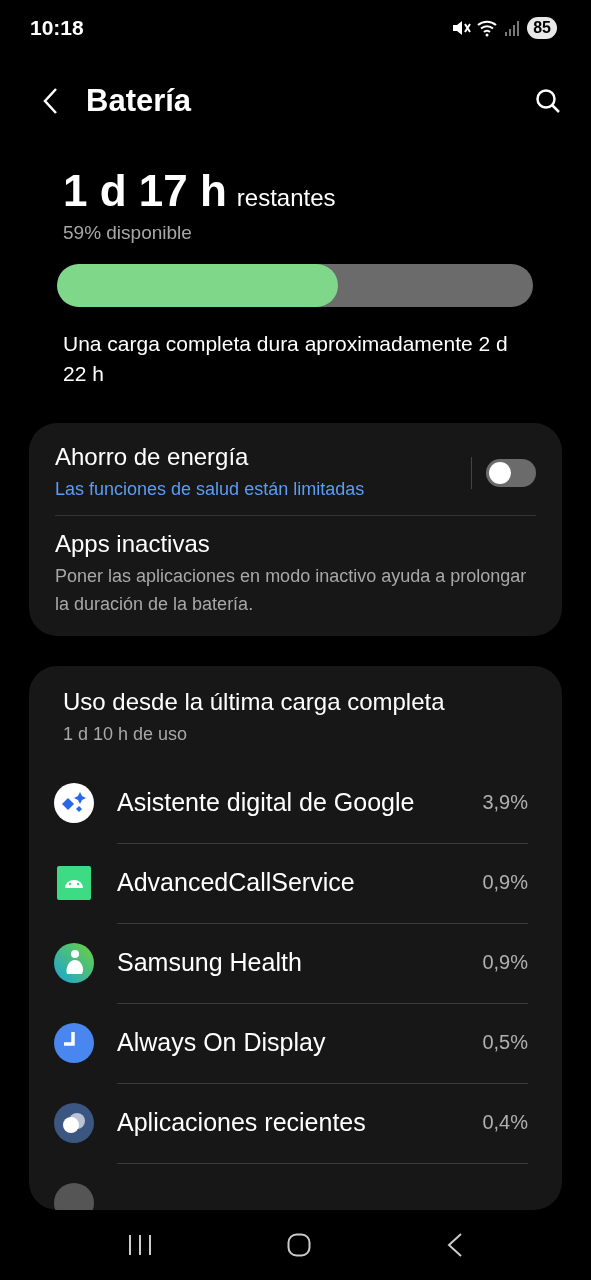 This screenshot has height=1280, width=591. Describe the element at coordinates (542, 28) in the screenshot. I see `battery-badge: 85` at that location.